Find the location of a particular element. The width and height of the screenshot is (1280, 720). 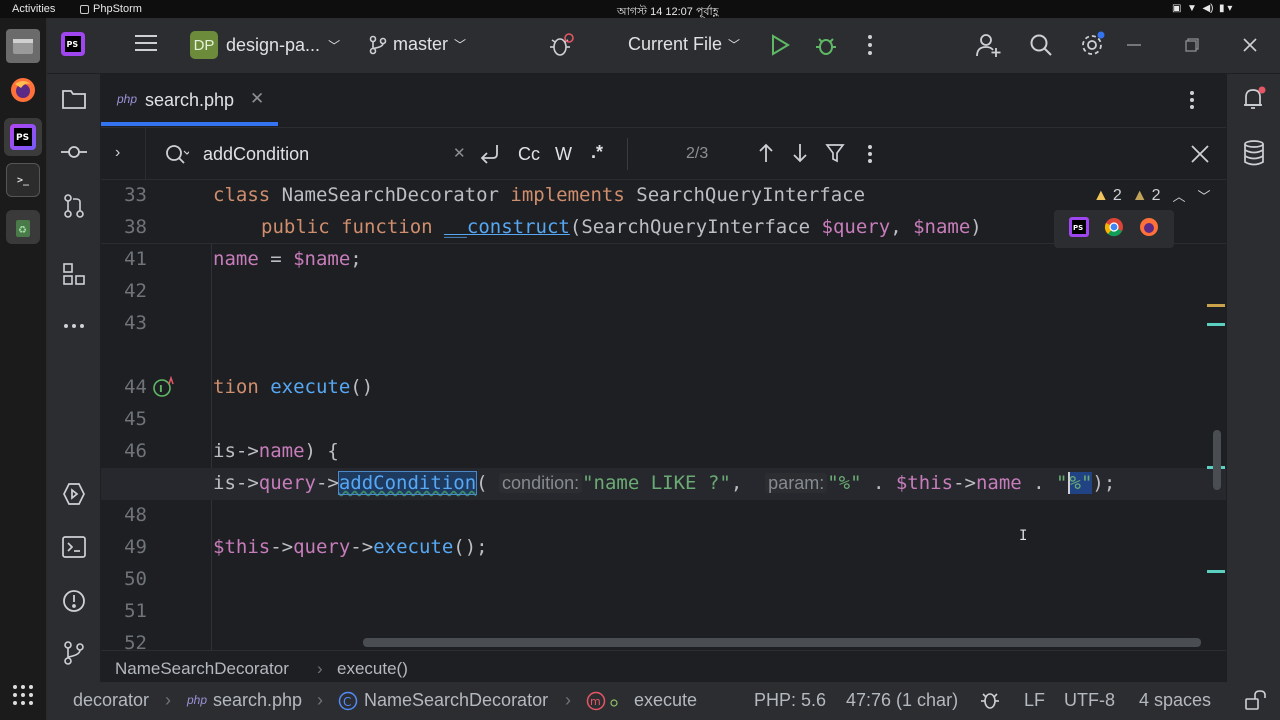

project-folder-icon is located at coordinates (74, 99).